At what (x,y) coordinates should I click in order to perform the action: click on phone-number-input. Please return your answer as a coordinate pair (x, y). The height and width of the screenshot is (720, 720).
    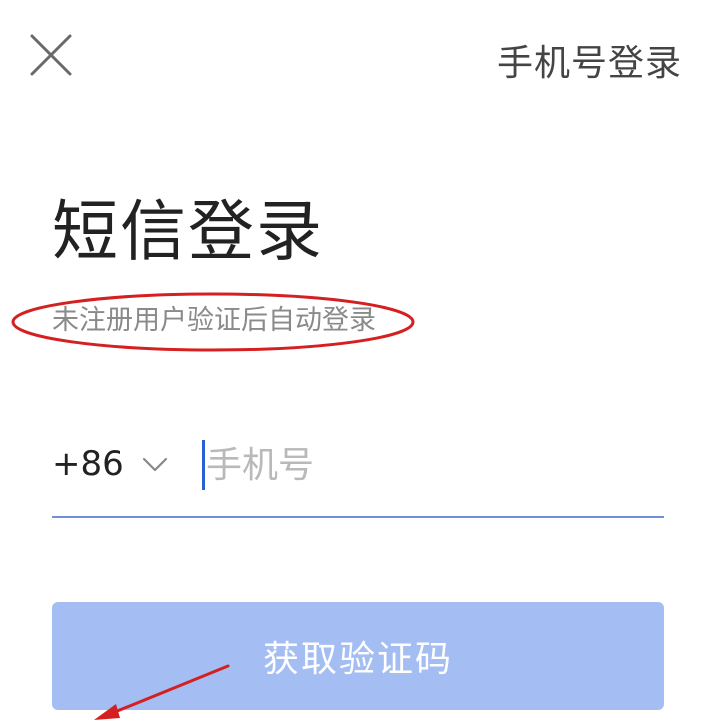
    Looking at the image, I should click on (424, 465).